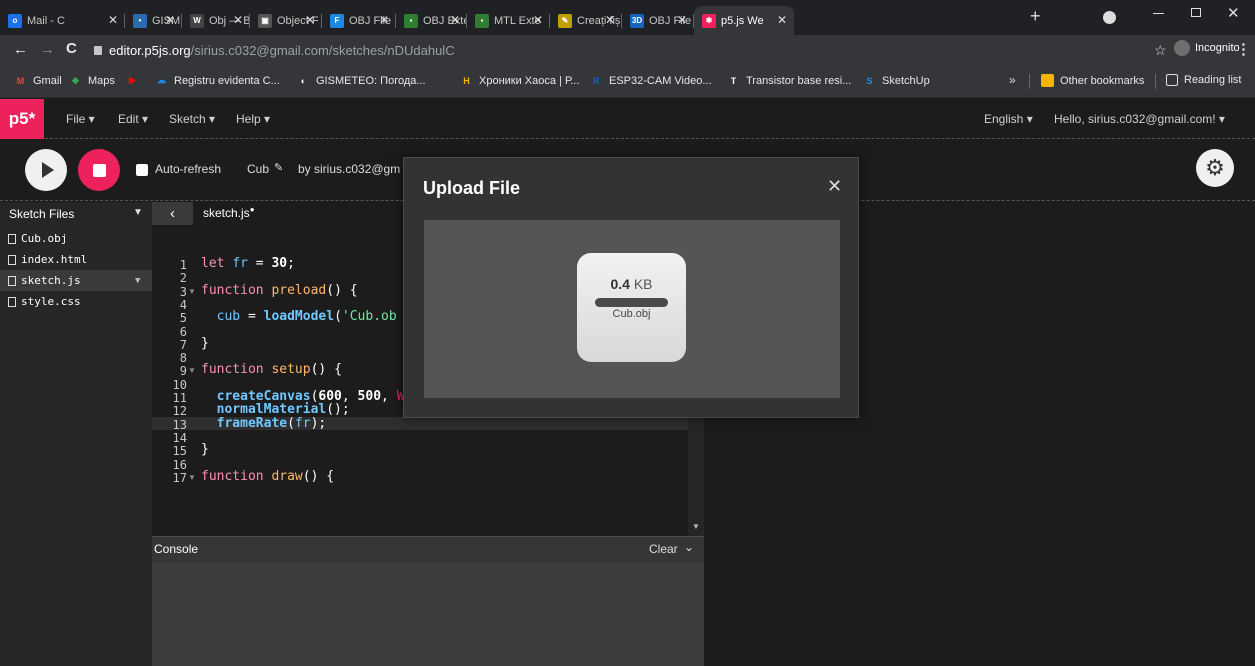 Image resolution: width=1255 pixels, height=666 pixels. I want to click on auto-refresh-label: Auto-refresh, so click(188, 169).